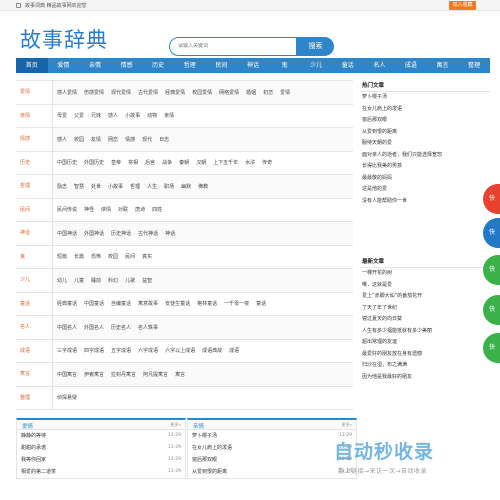 This screenshot has height=500, width=500. Describe the element at coordinates (425, 98) in the screenshot. I see `article-link: 萝卜缨子汤` at that location.